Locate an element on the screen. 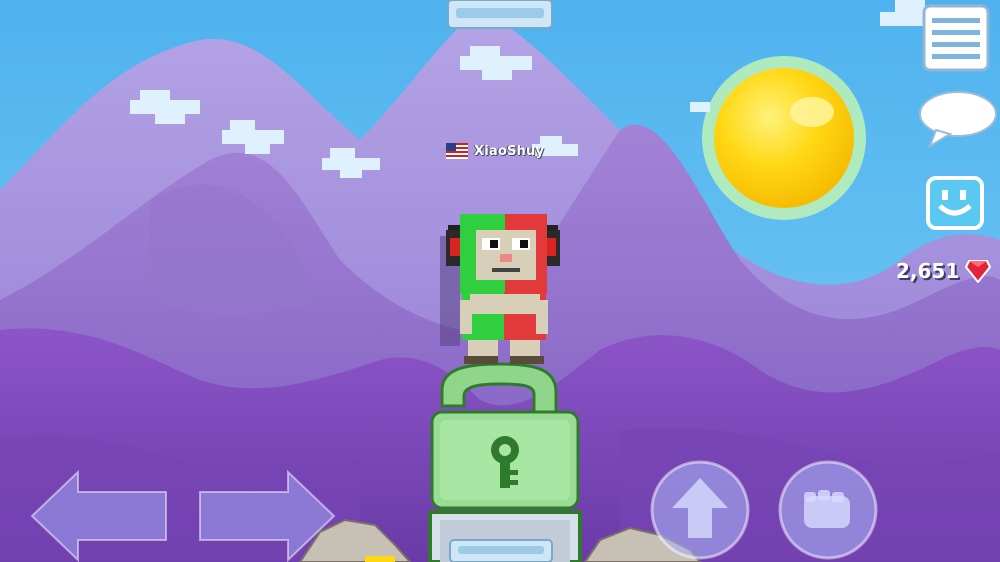 The width and height of the screenshot is (1000, 562). chat-button is located at coordinates (959, 119).